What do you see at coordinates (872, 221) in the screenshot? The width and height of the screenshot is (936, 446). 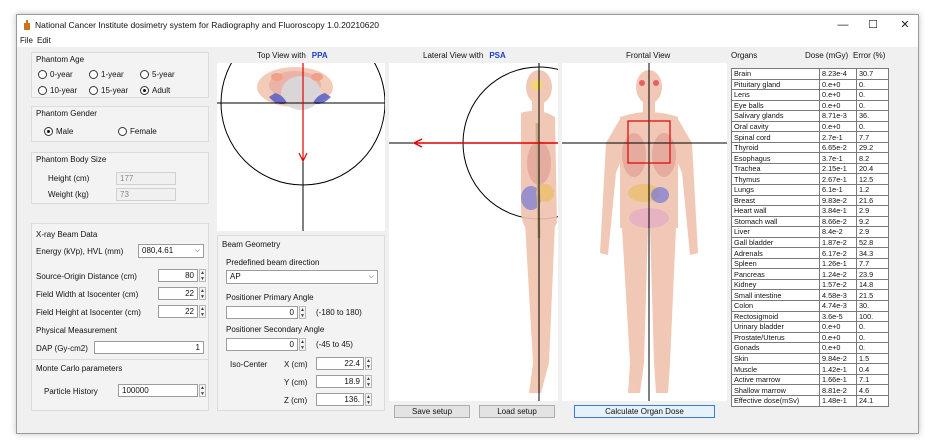 I see `organ-error-cell: 9.2` at bounding box center [872, 221].